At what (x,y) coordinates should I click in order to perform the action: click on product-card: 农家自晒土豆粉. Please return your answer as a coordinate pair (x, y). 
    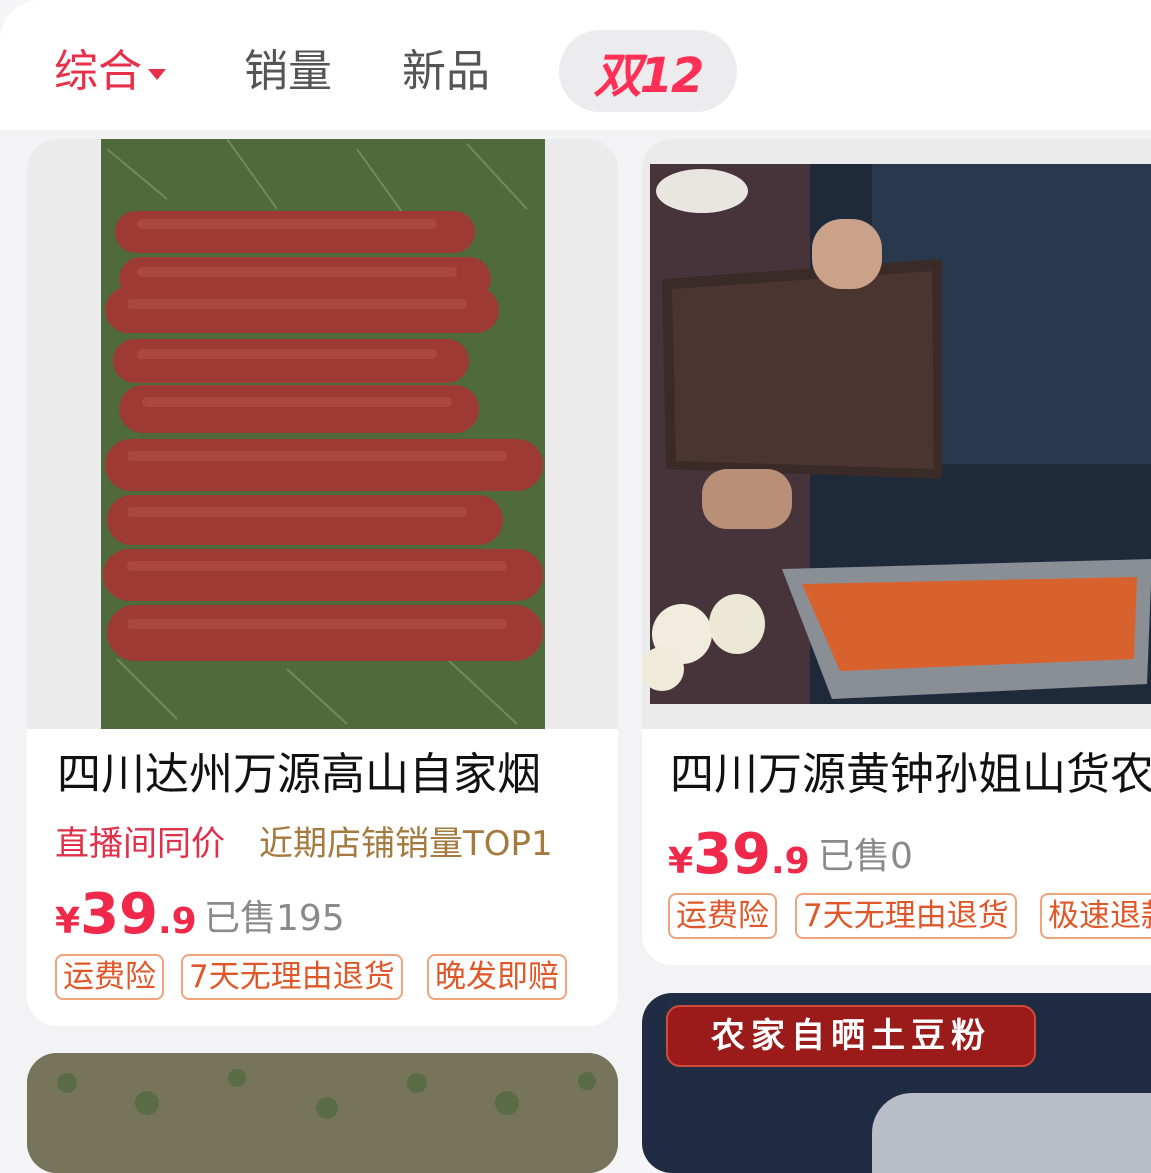
    Looking at the image, I should click on (896, 1083).